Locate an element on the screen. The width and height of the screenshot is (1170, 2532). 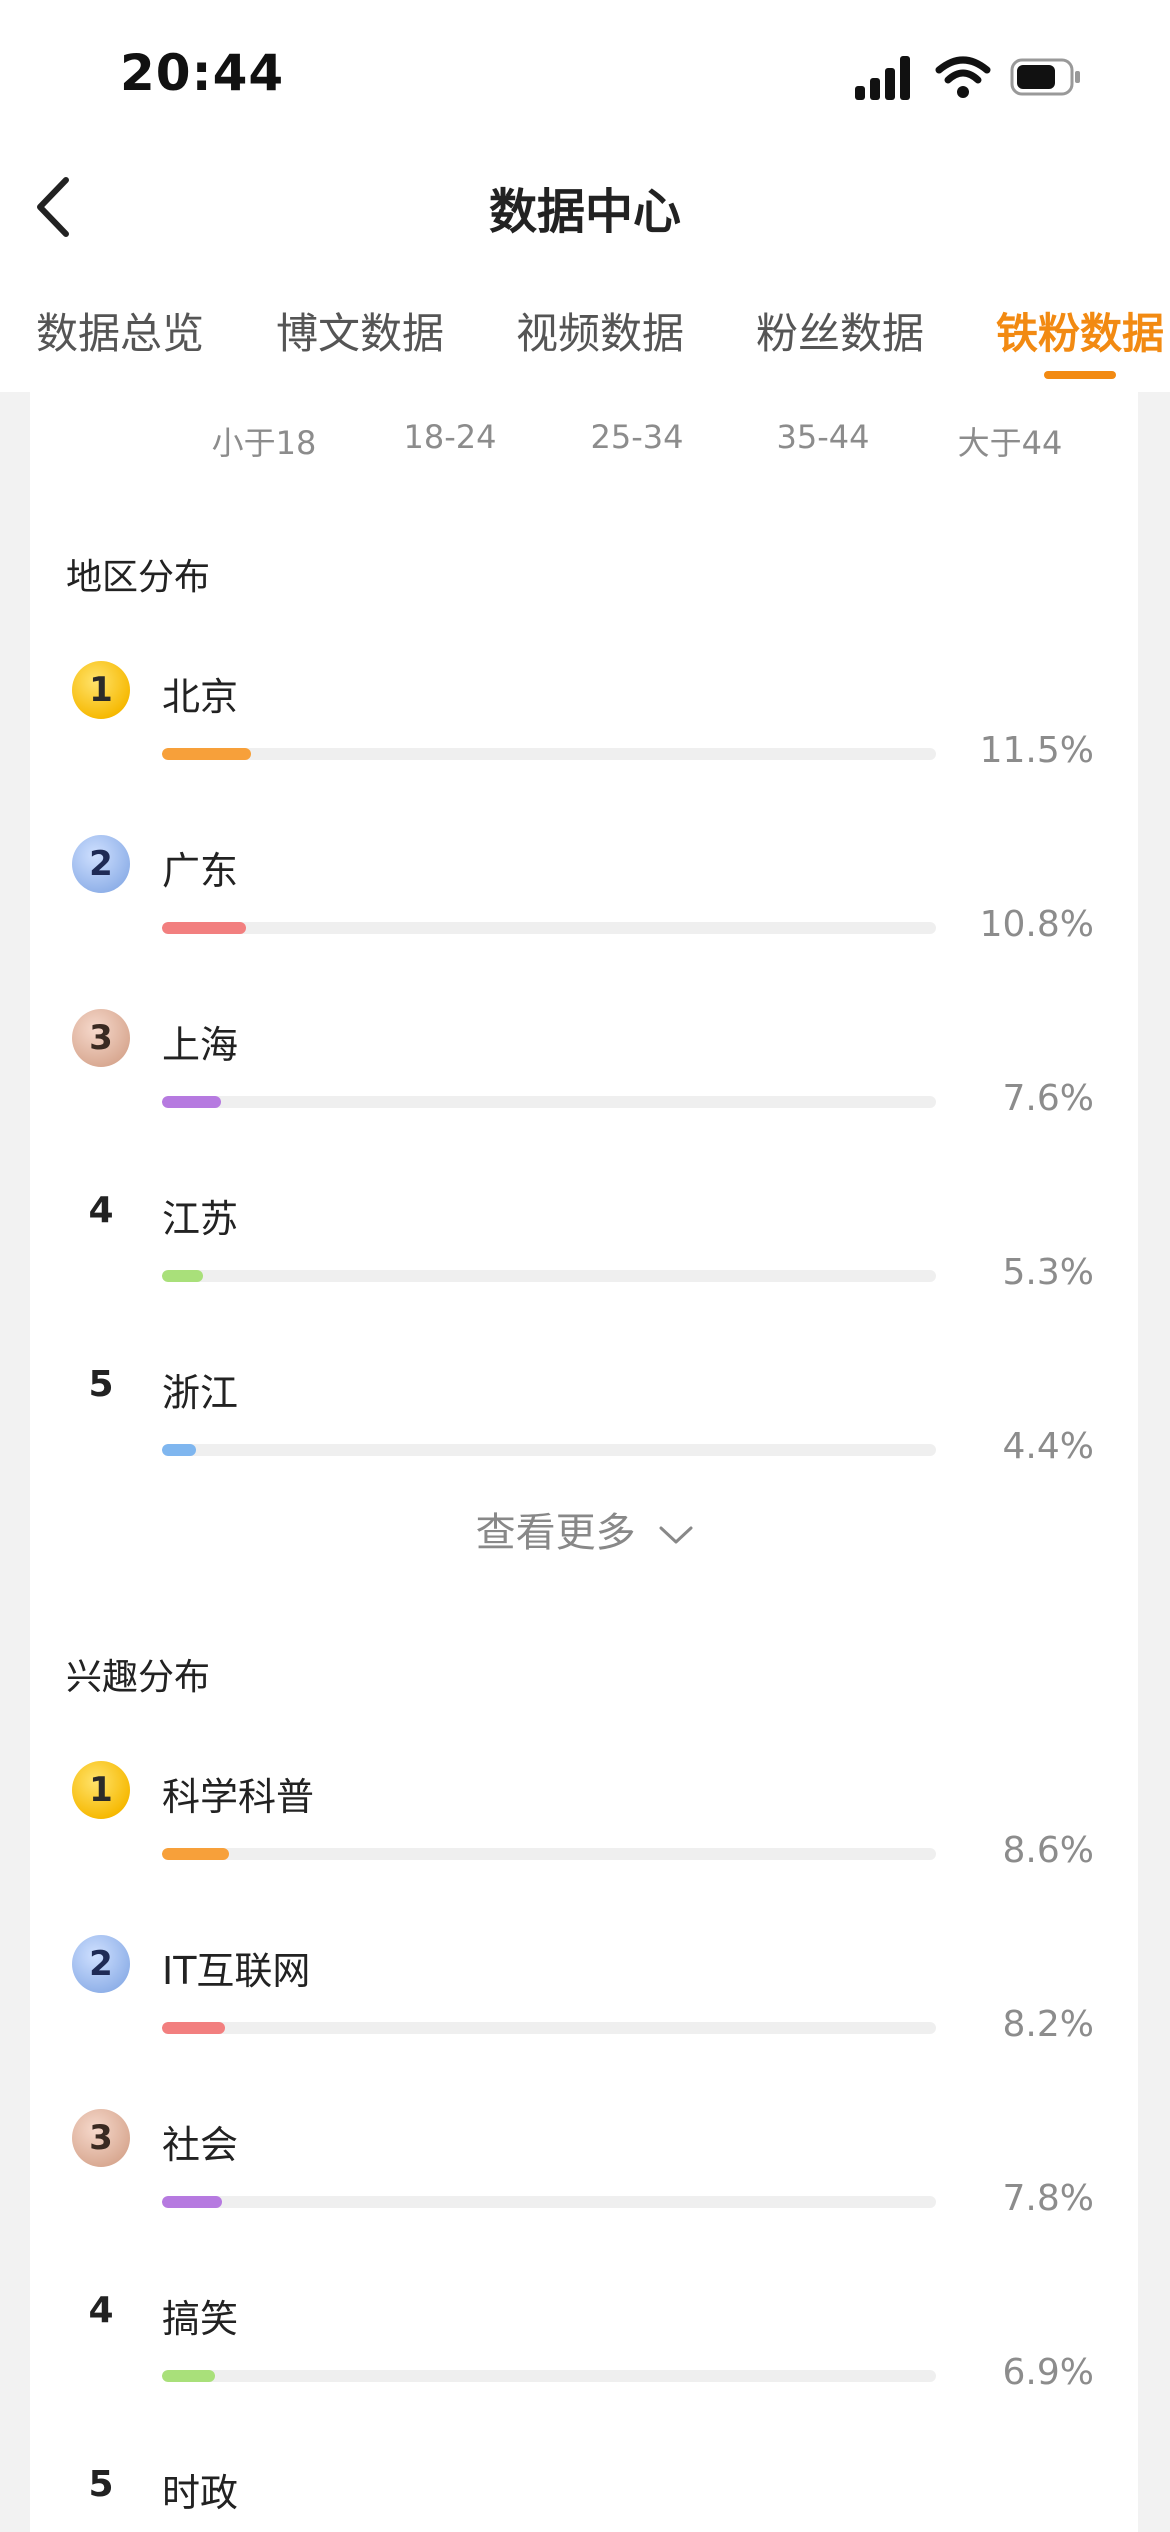
interest-name: 社会 is located at coordinates (200, 2145).